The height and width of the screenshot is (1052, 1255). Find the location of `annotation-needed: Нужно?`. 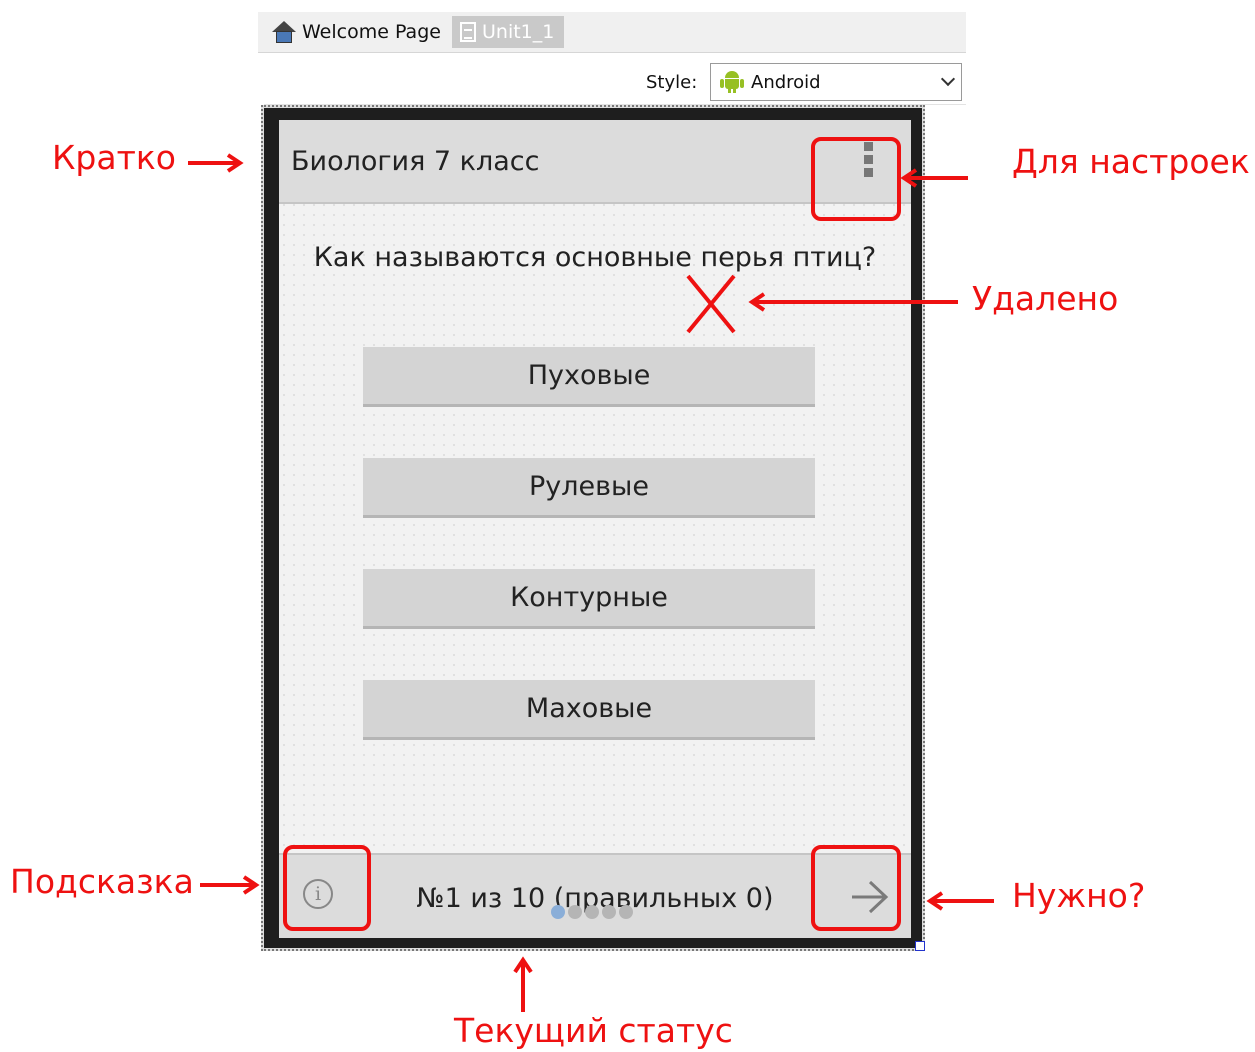

annotation-needed: Нужно? is located at coordinates (1079, 895).